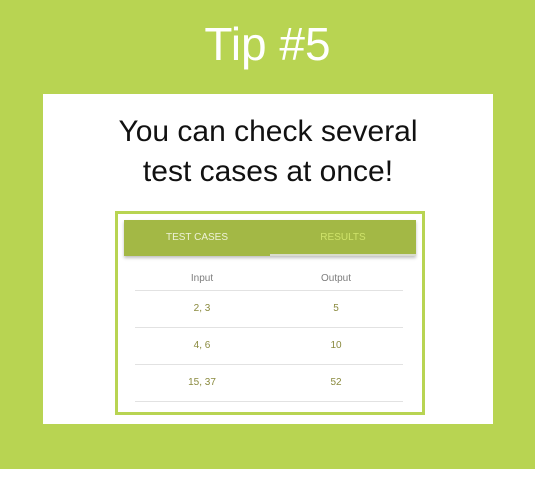  I want to click on headline-line-1: You can check several, so click(268, 131).